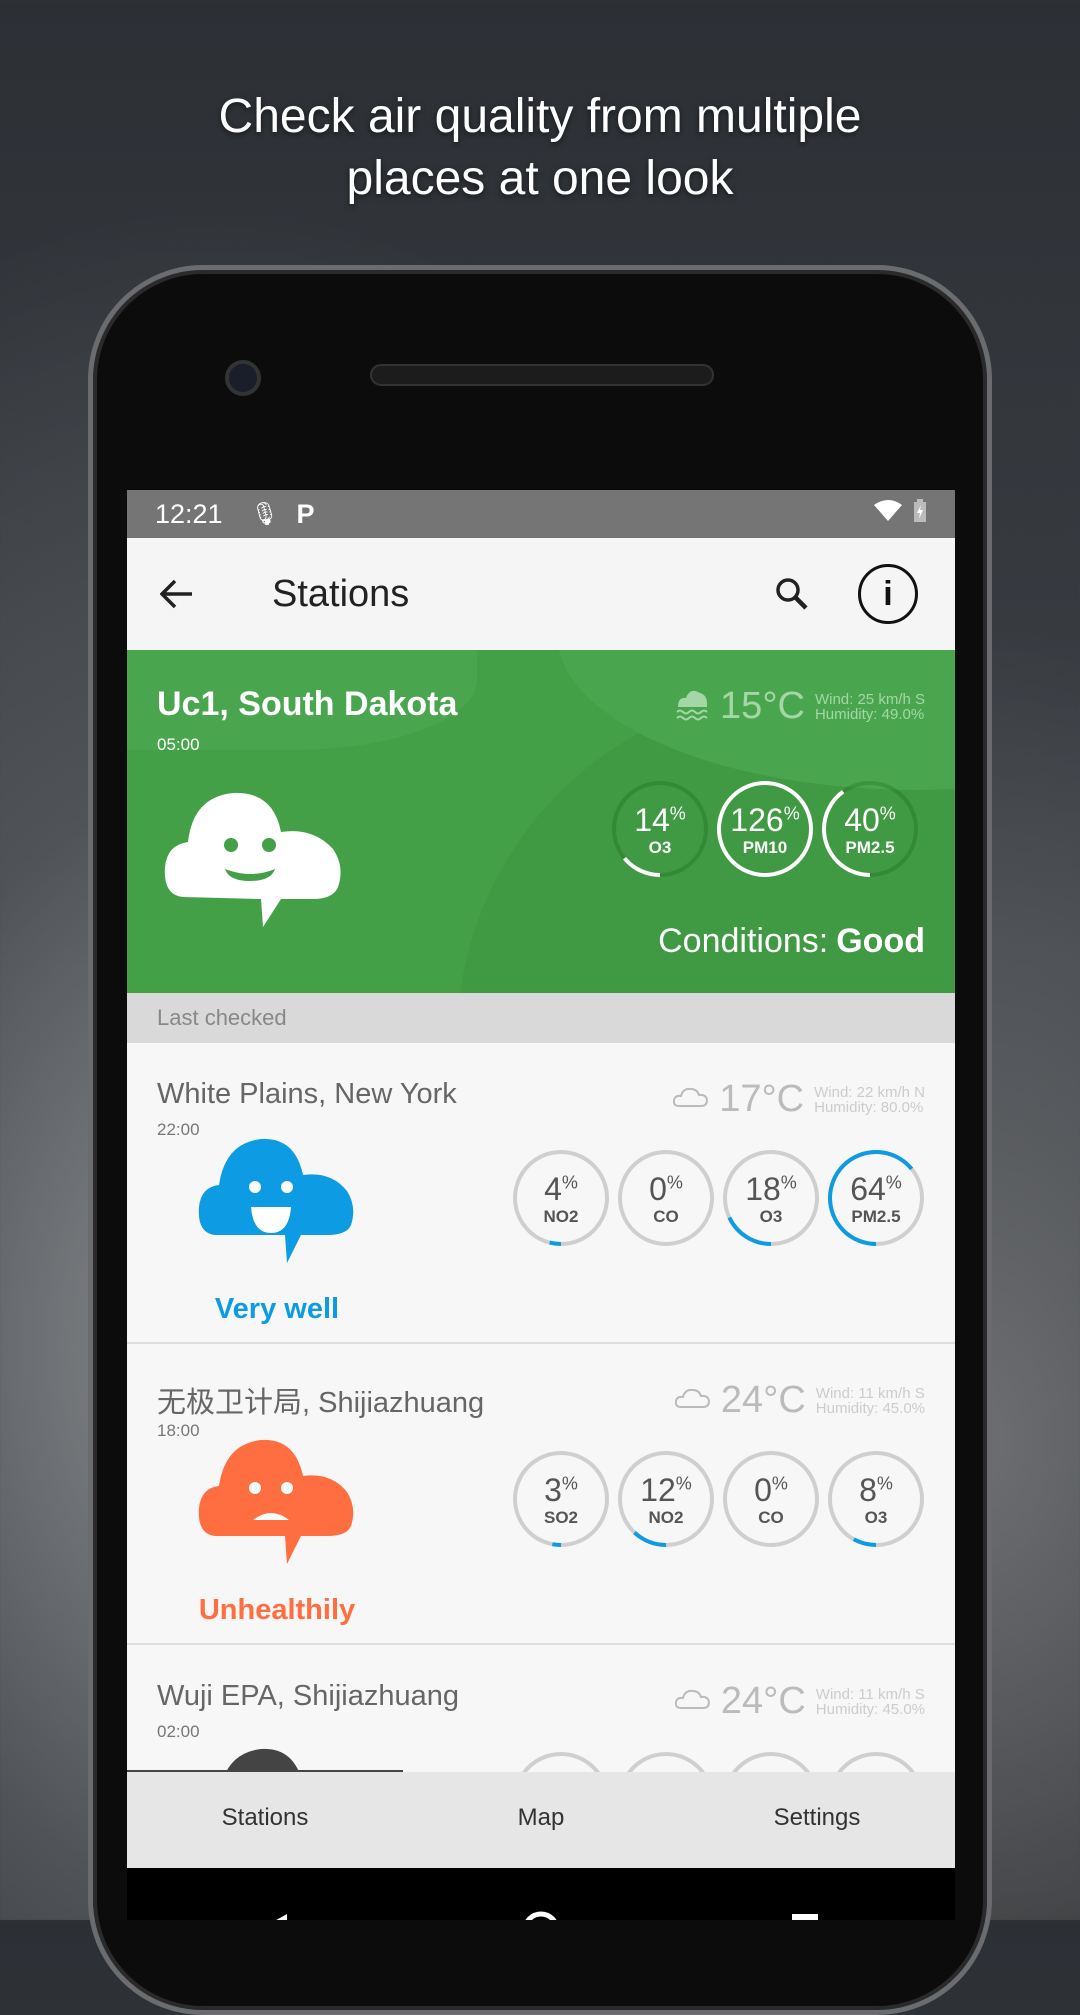 The width and height of the screenshot is (1080, 2015). What do you see at coordinates (869, 1107) in the screenshot?
I see `humidity: Humidity: 80.0%` at bounding box center [869, 1107].